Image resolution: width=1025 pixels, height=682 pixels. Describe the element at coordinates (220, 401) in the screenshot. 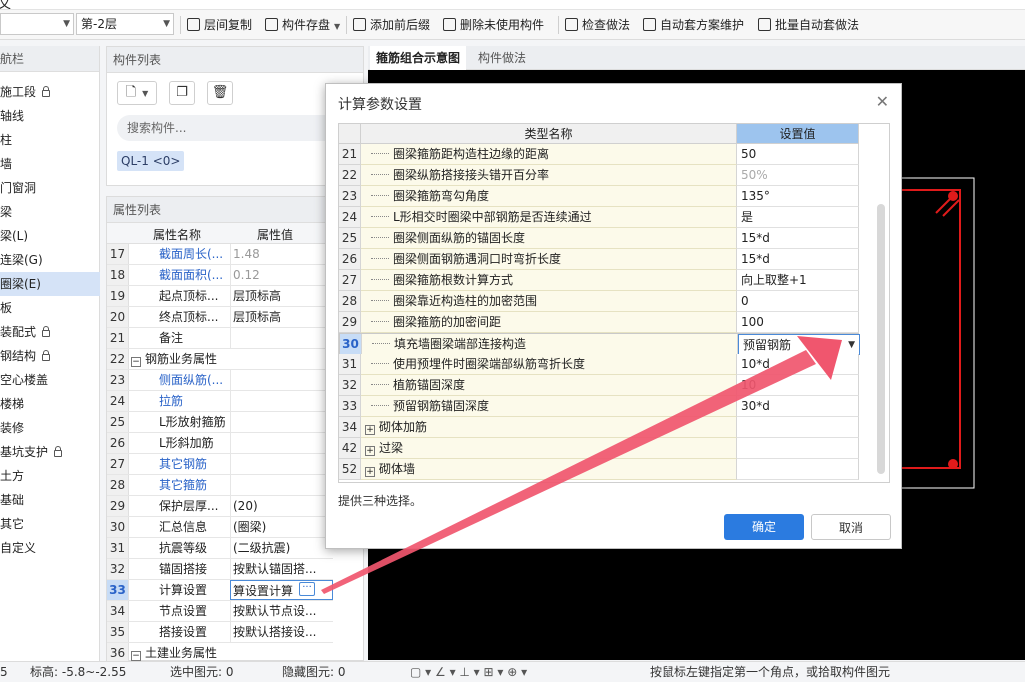

I see `property-row: 24 拉筋` at that location.